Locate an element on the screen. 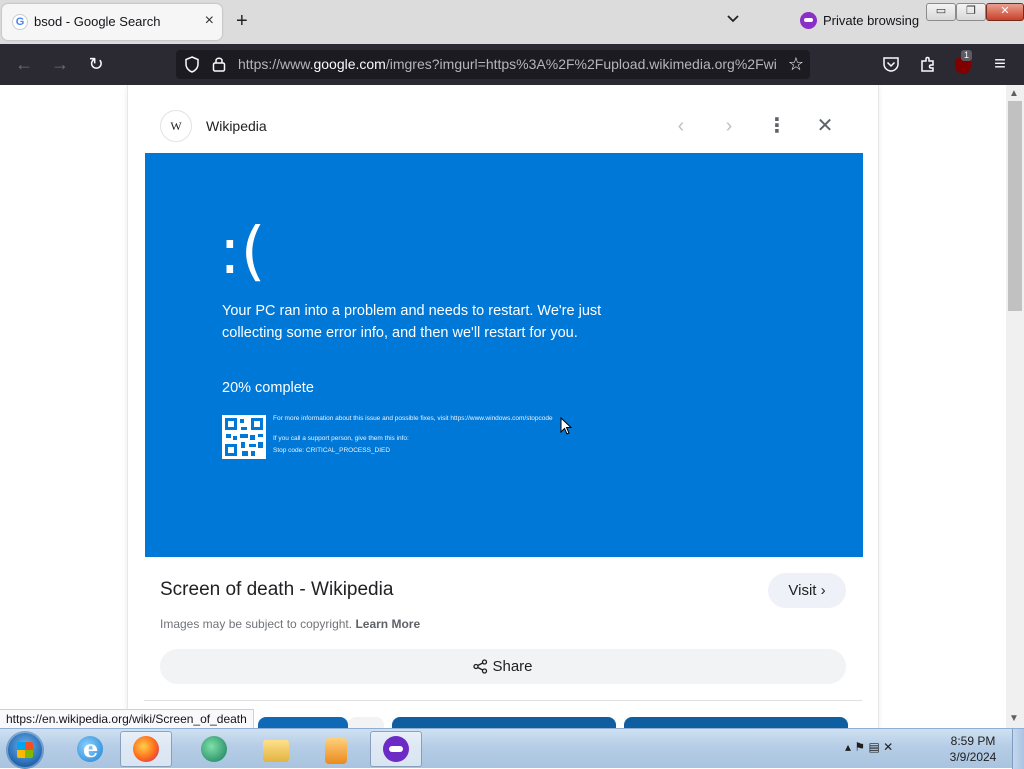 This screenshot has width=1024, height=769. private-browsing-icon is located at coordinates (396, 749).